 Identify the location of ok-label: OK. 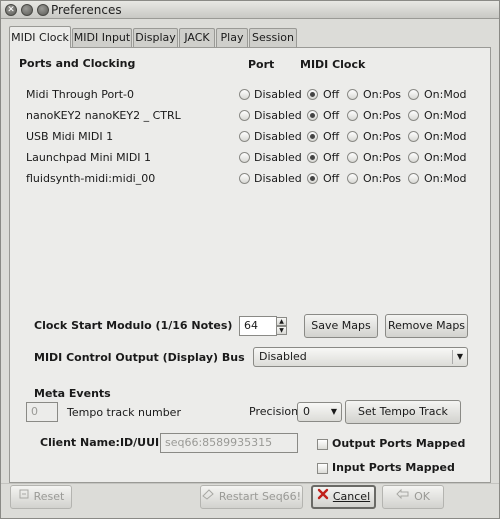
(422, 496).